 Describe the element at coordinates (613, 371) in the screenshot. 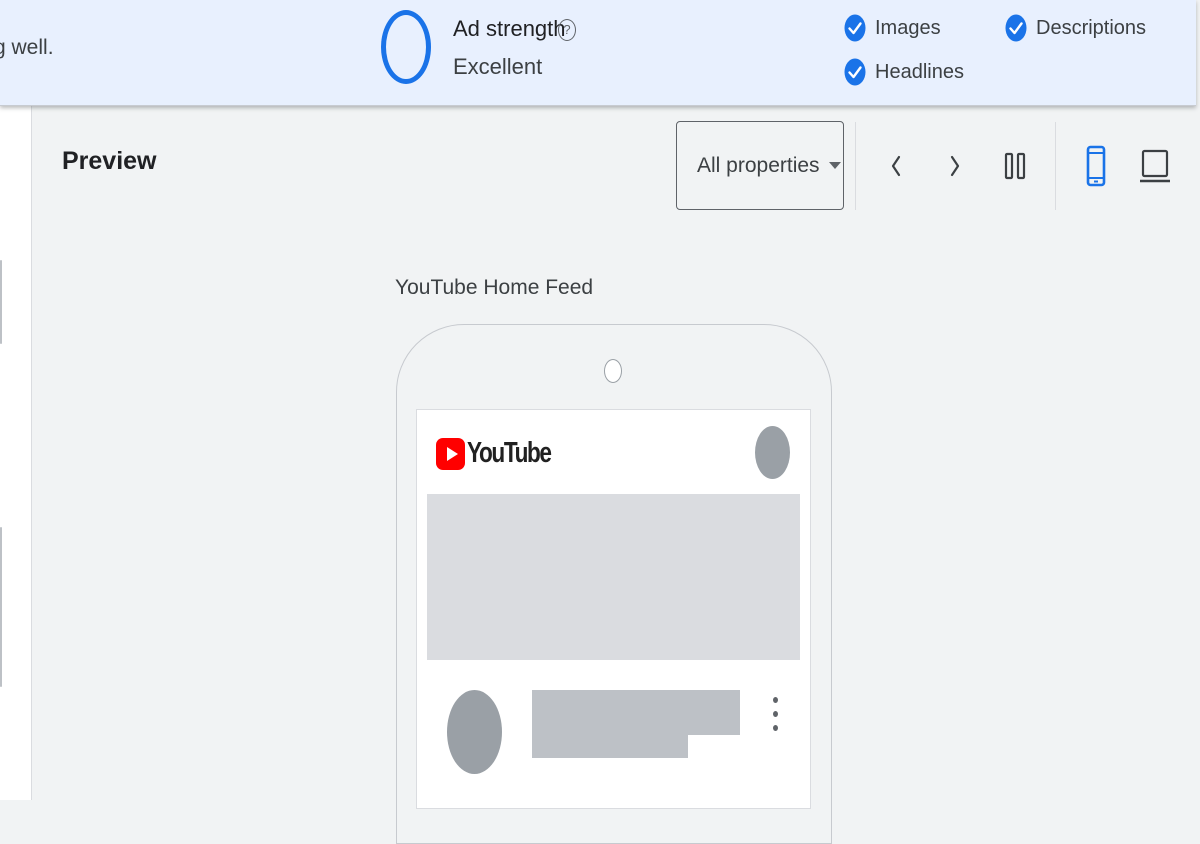

I see `phone-camera` at that location.